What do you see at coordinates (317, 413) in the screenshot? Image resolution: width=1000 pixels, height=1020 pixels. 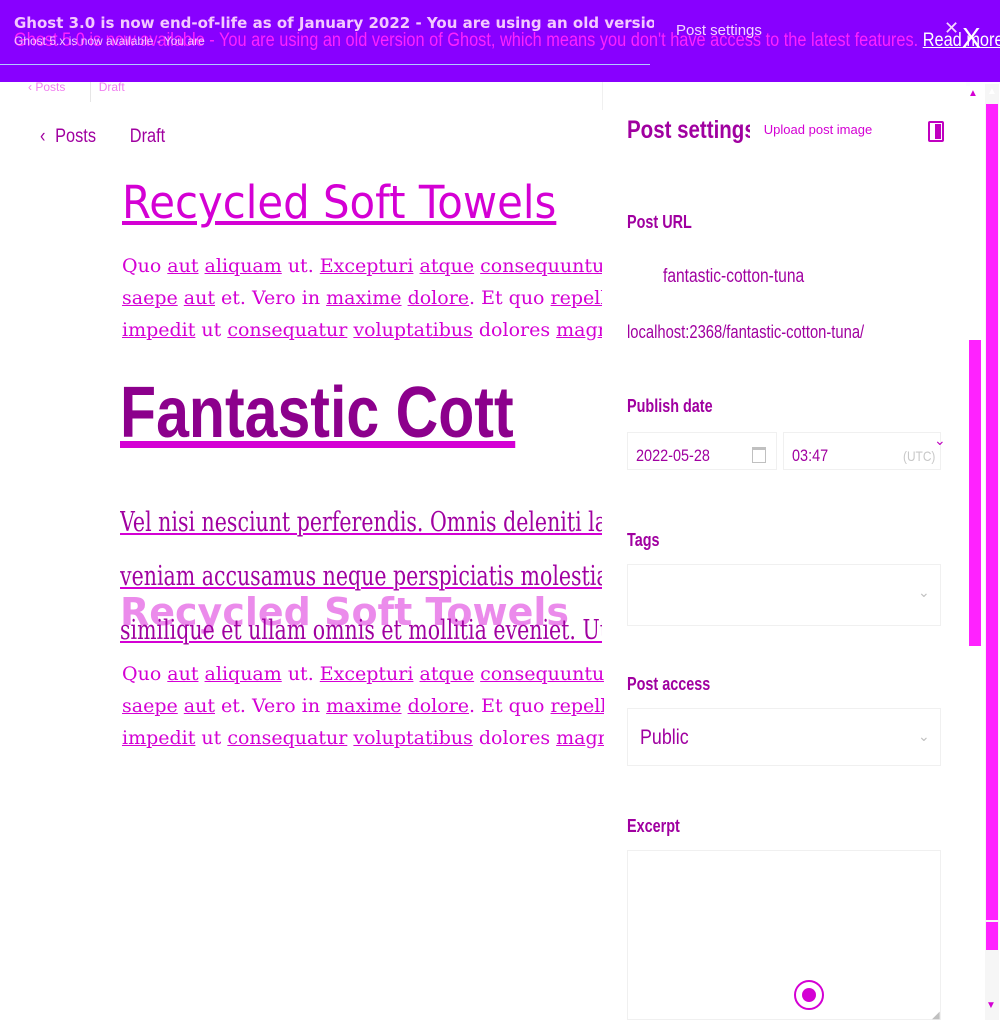 I see `heading: Fantastic Cotton Tuna` at bounding box center [317, 413].